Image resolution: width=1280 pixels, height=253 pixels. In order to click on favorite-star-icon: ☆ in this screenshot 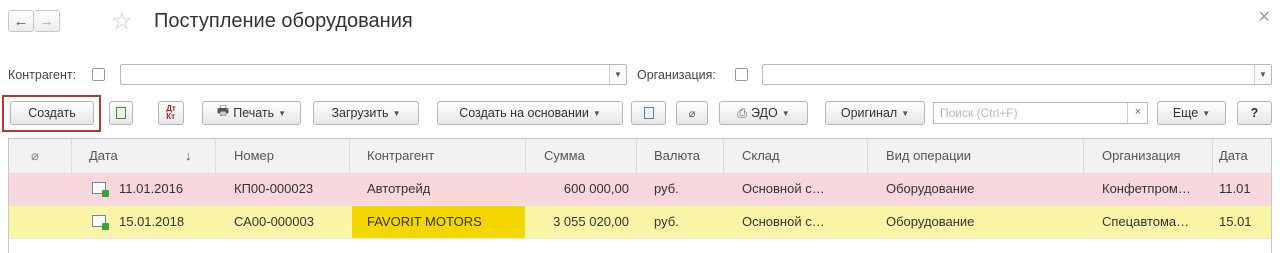, I will do `click(122, 21)`.